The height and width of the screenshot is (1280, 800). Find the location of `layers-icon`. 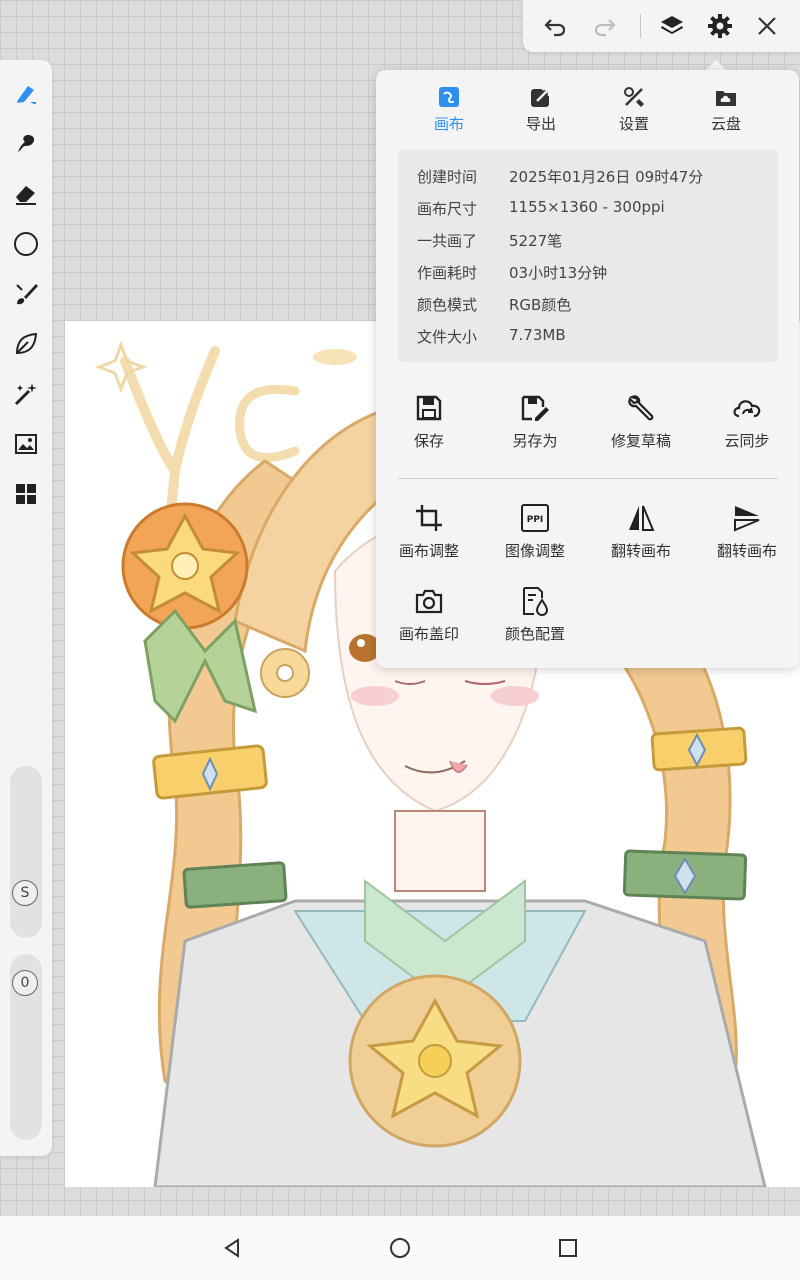

layers-icon is located at coordinates (672, 26).